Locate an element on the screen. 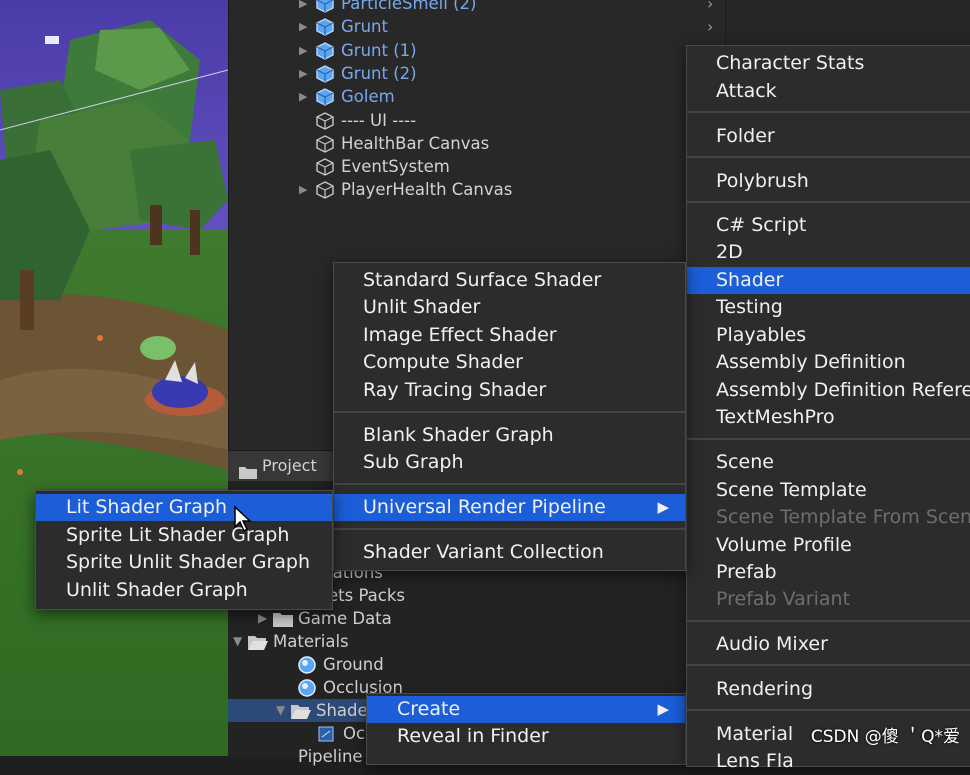  asset-menu-item: Create ▶ is located at coordinates (526, 709).